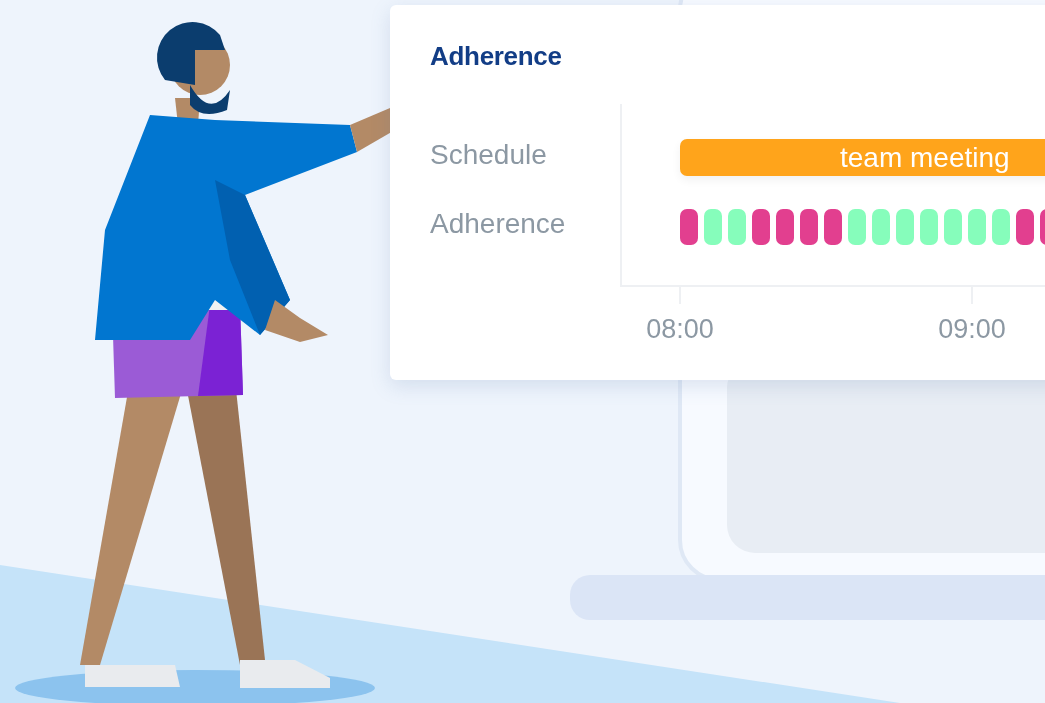  Describe the element at coordinates (972, 329) in the screenshot. I see `time-label: 09:00` at that location.